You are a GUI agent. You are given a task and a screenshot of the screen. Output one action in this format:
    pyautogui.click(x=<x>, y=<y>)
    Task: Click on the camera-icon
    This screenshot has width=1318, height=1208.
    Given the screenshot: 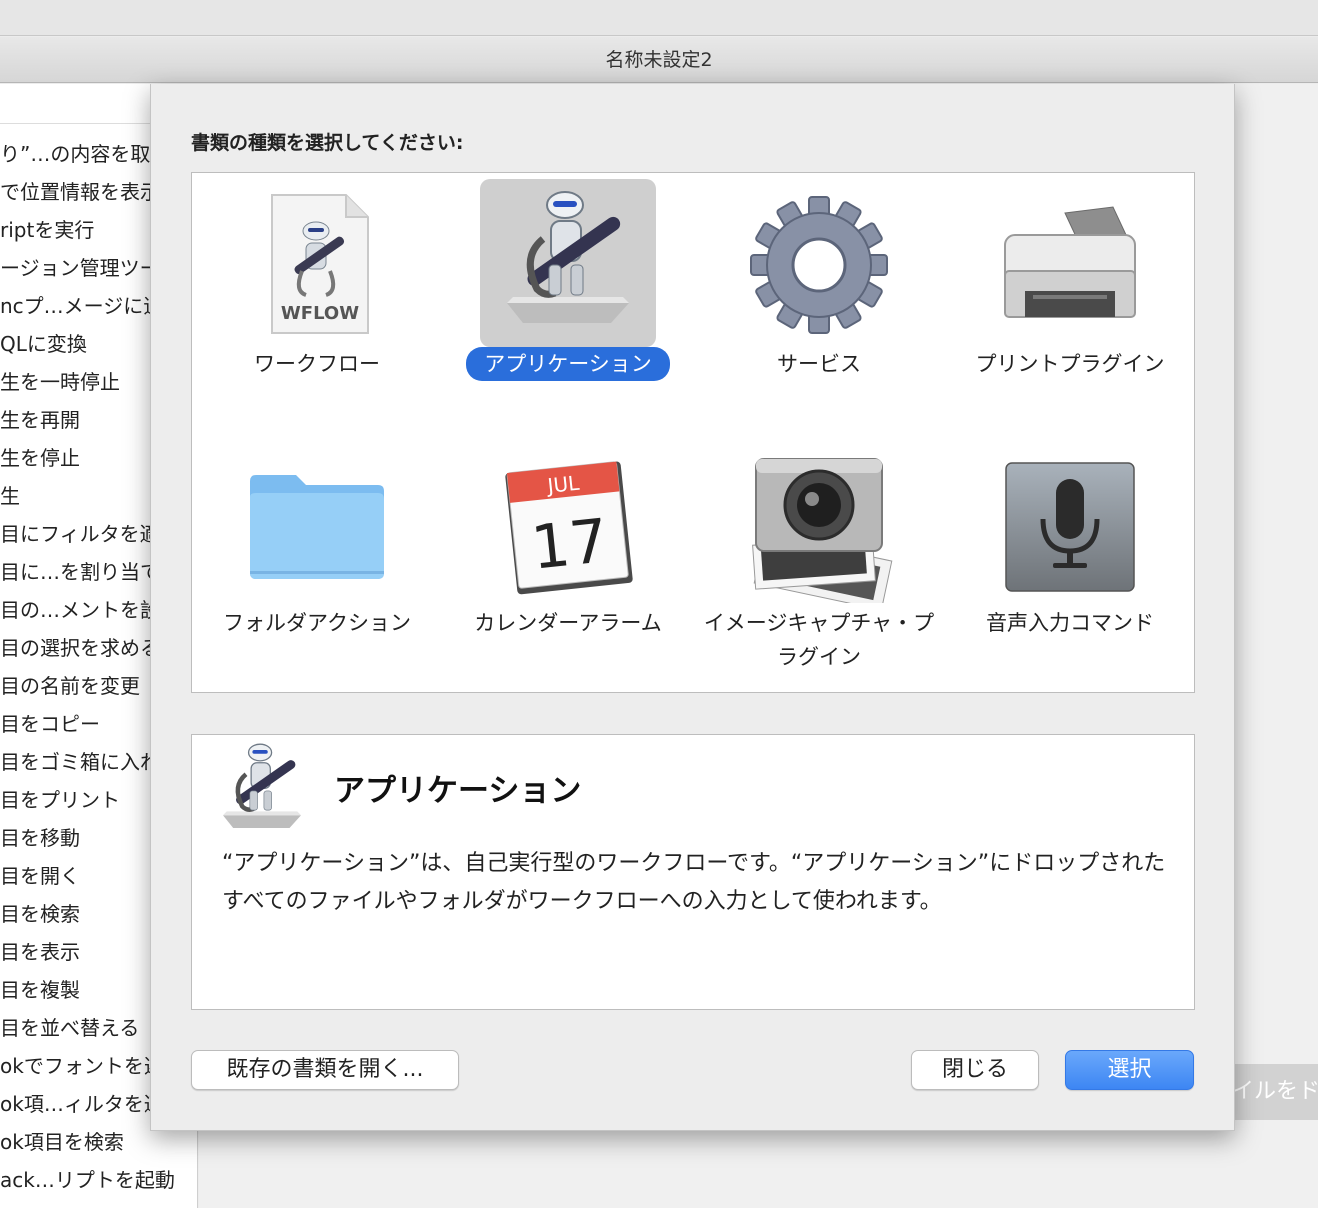 What is the action you would take?
    pyautogui.click(x=822, y=530)
    